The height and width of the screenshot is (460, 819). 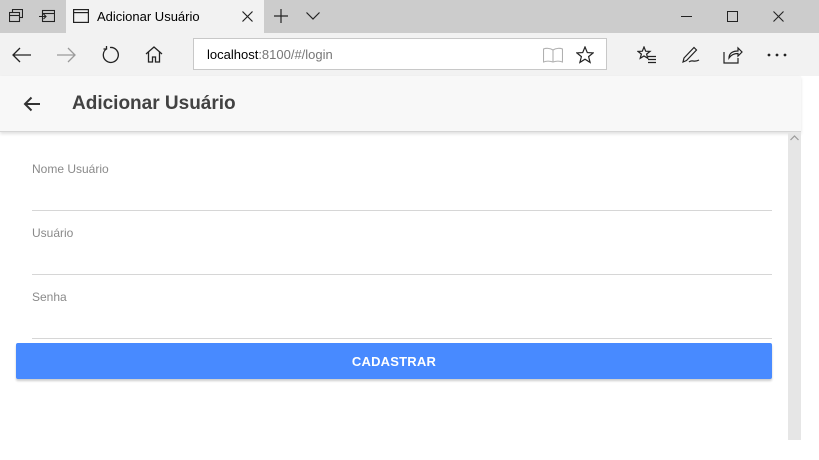 I want to click on senha-input, so click(x=402, y=321).